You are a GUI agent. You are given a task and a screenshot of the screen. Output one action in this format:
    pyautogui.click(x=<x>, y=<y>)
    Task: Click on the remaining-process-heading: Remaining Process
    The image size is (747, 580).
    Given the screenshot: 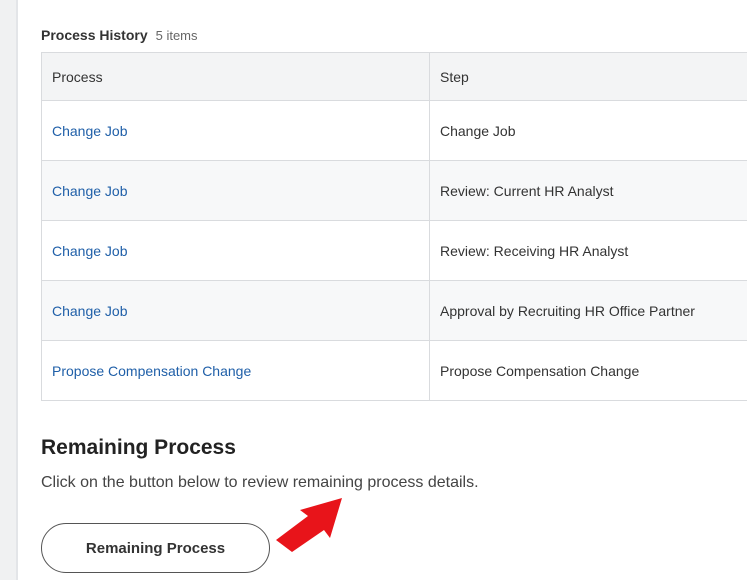 What is the action you would take?
    pyautogui.click(x=138, y=447)
    